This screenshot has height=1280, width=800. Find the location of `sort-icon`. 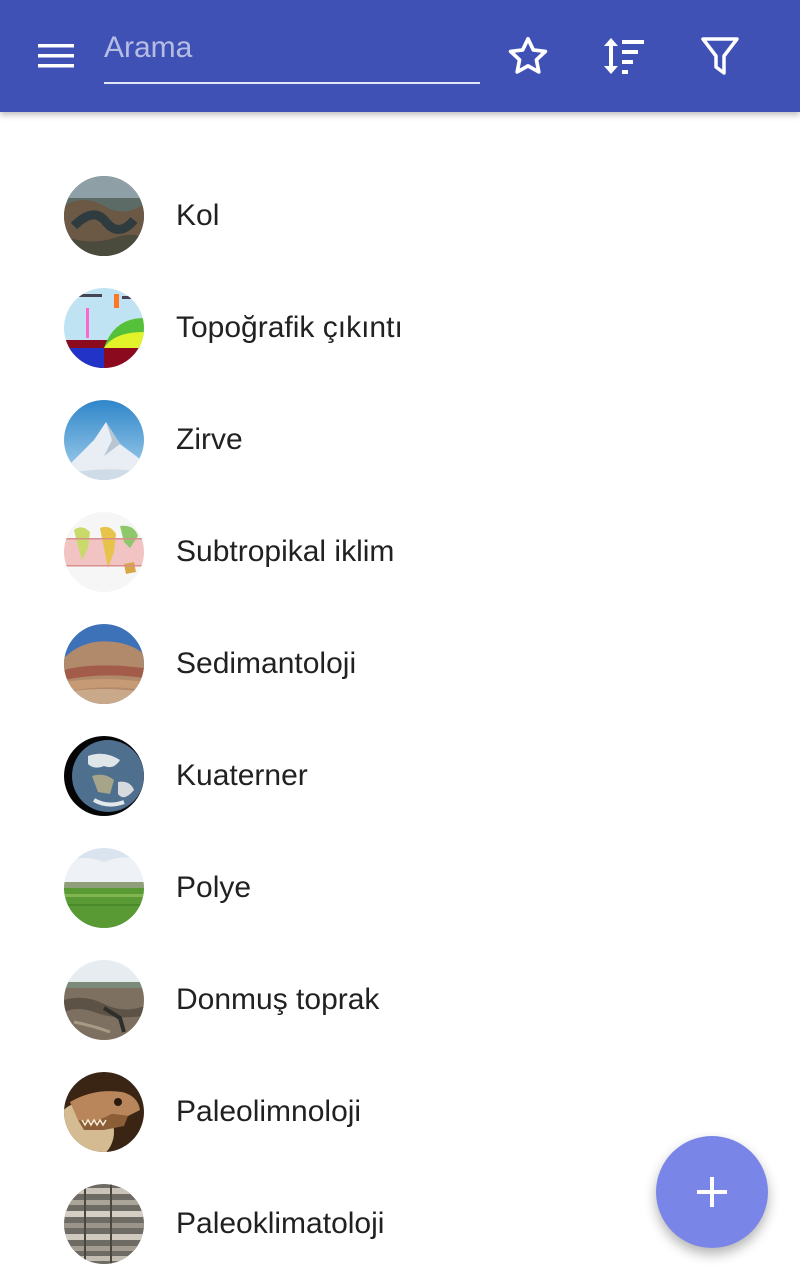

sort-icon is located at coordinates (624, 56).